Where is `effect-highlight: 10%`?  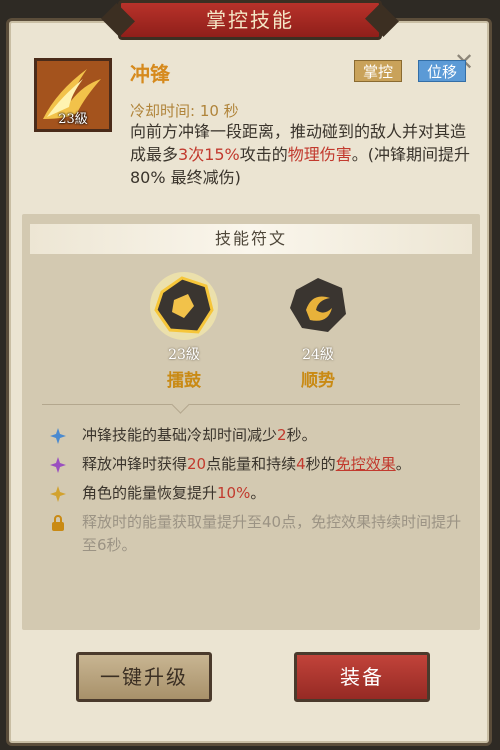
effect-highlight: 10% is located at coordinates (234, 493).